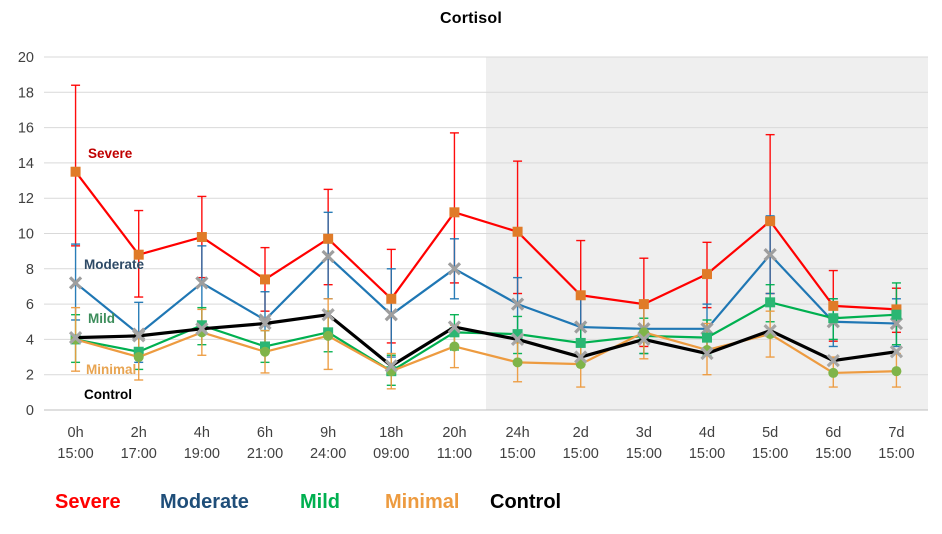 Image resolution: width=942 pixels, height=534 pixels. I want to click on legend-item-moderate: Moderate, so click(204, 502).